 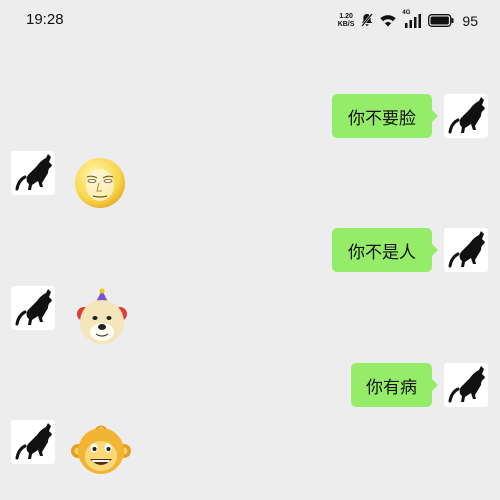 What do you see at coordinates (45, 19) in the screenshot?
I see `status-time: 19:28` at bounding box center [45, 19].